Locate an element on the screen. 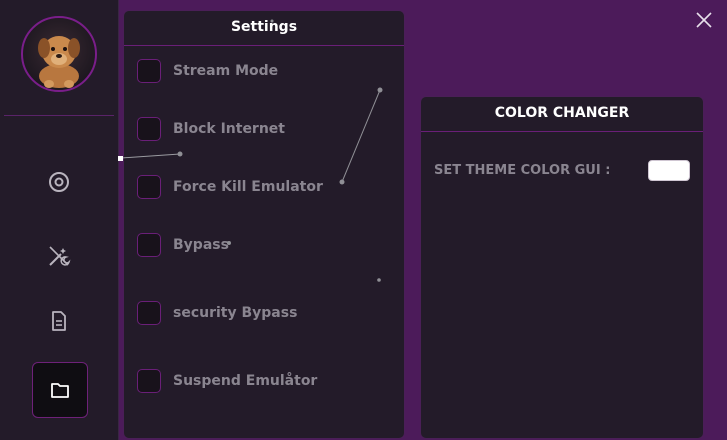 Image resolution: width=727 pixels, height=440 pixels. dog-icon is located at coordinates (59, 62).